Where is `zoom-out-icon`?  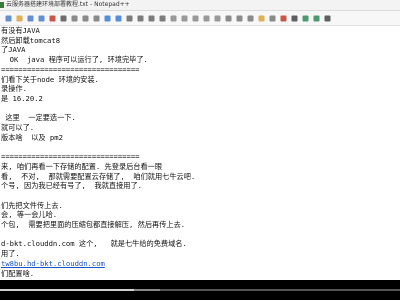
zoom-out-icon is located at coordinates (161, 17).